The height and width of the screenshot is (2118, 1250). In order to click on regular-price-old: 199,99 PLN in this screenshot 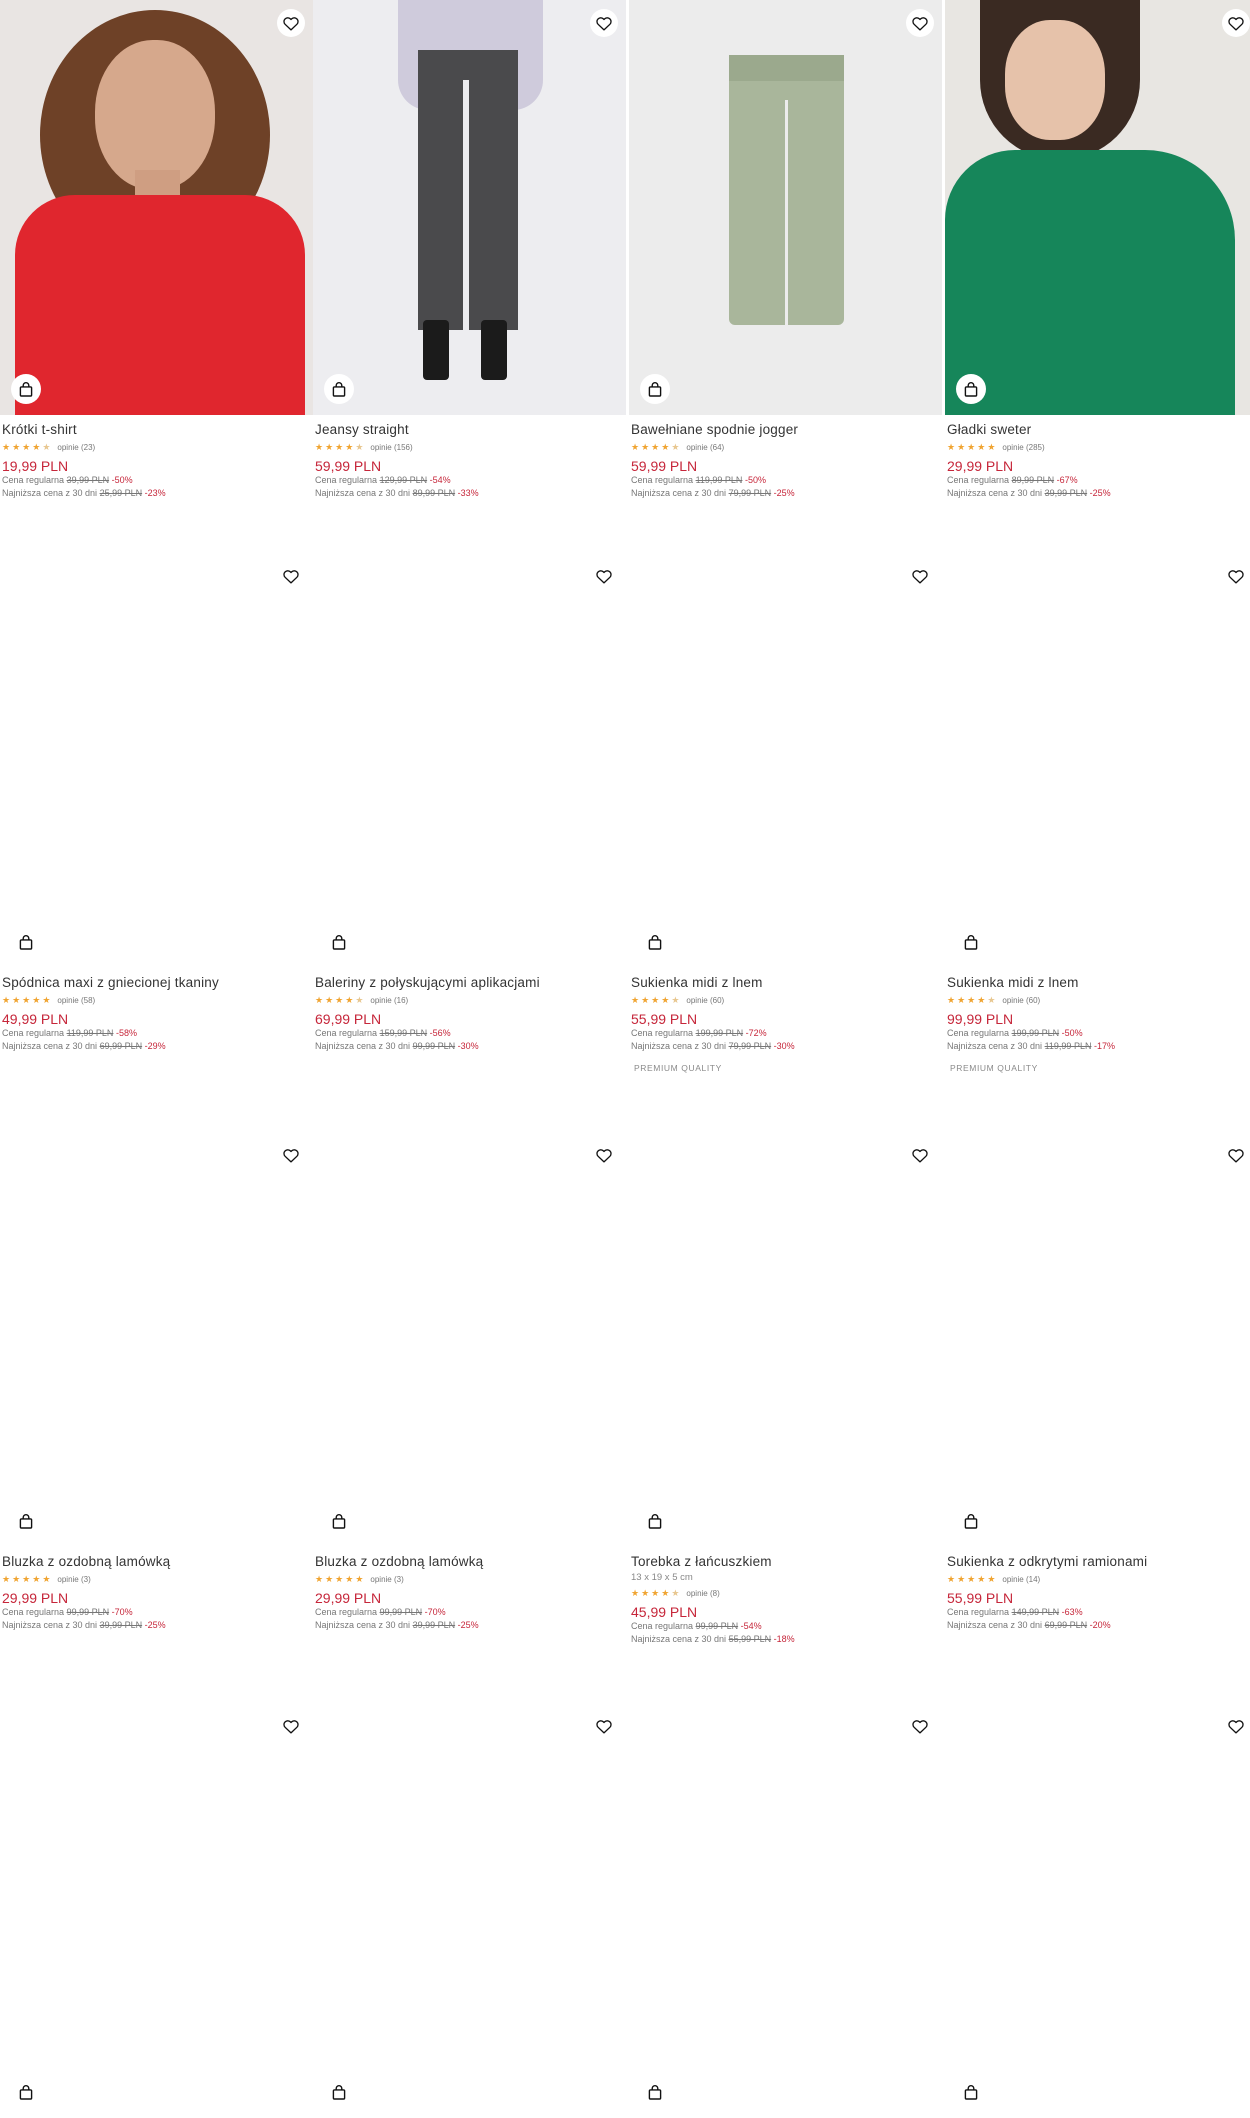, I will do `click(1035, 1033)`.